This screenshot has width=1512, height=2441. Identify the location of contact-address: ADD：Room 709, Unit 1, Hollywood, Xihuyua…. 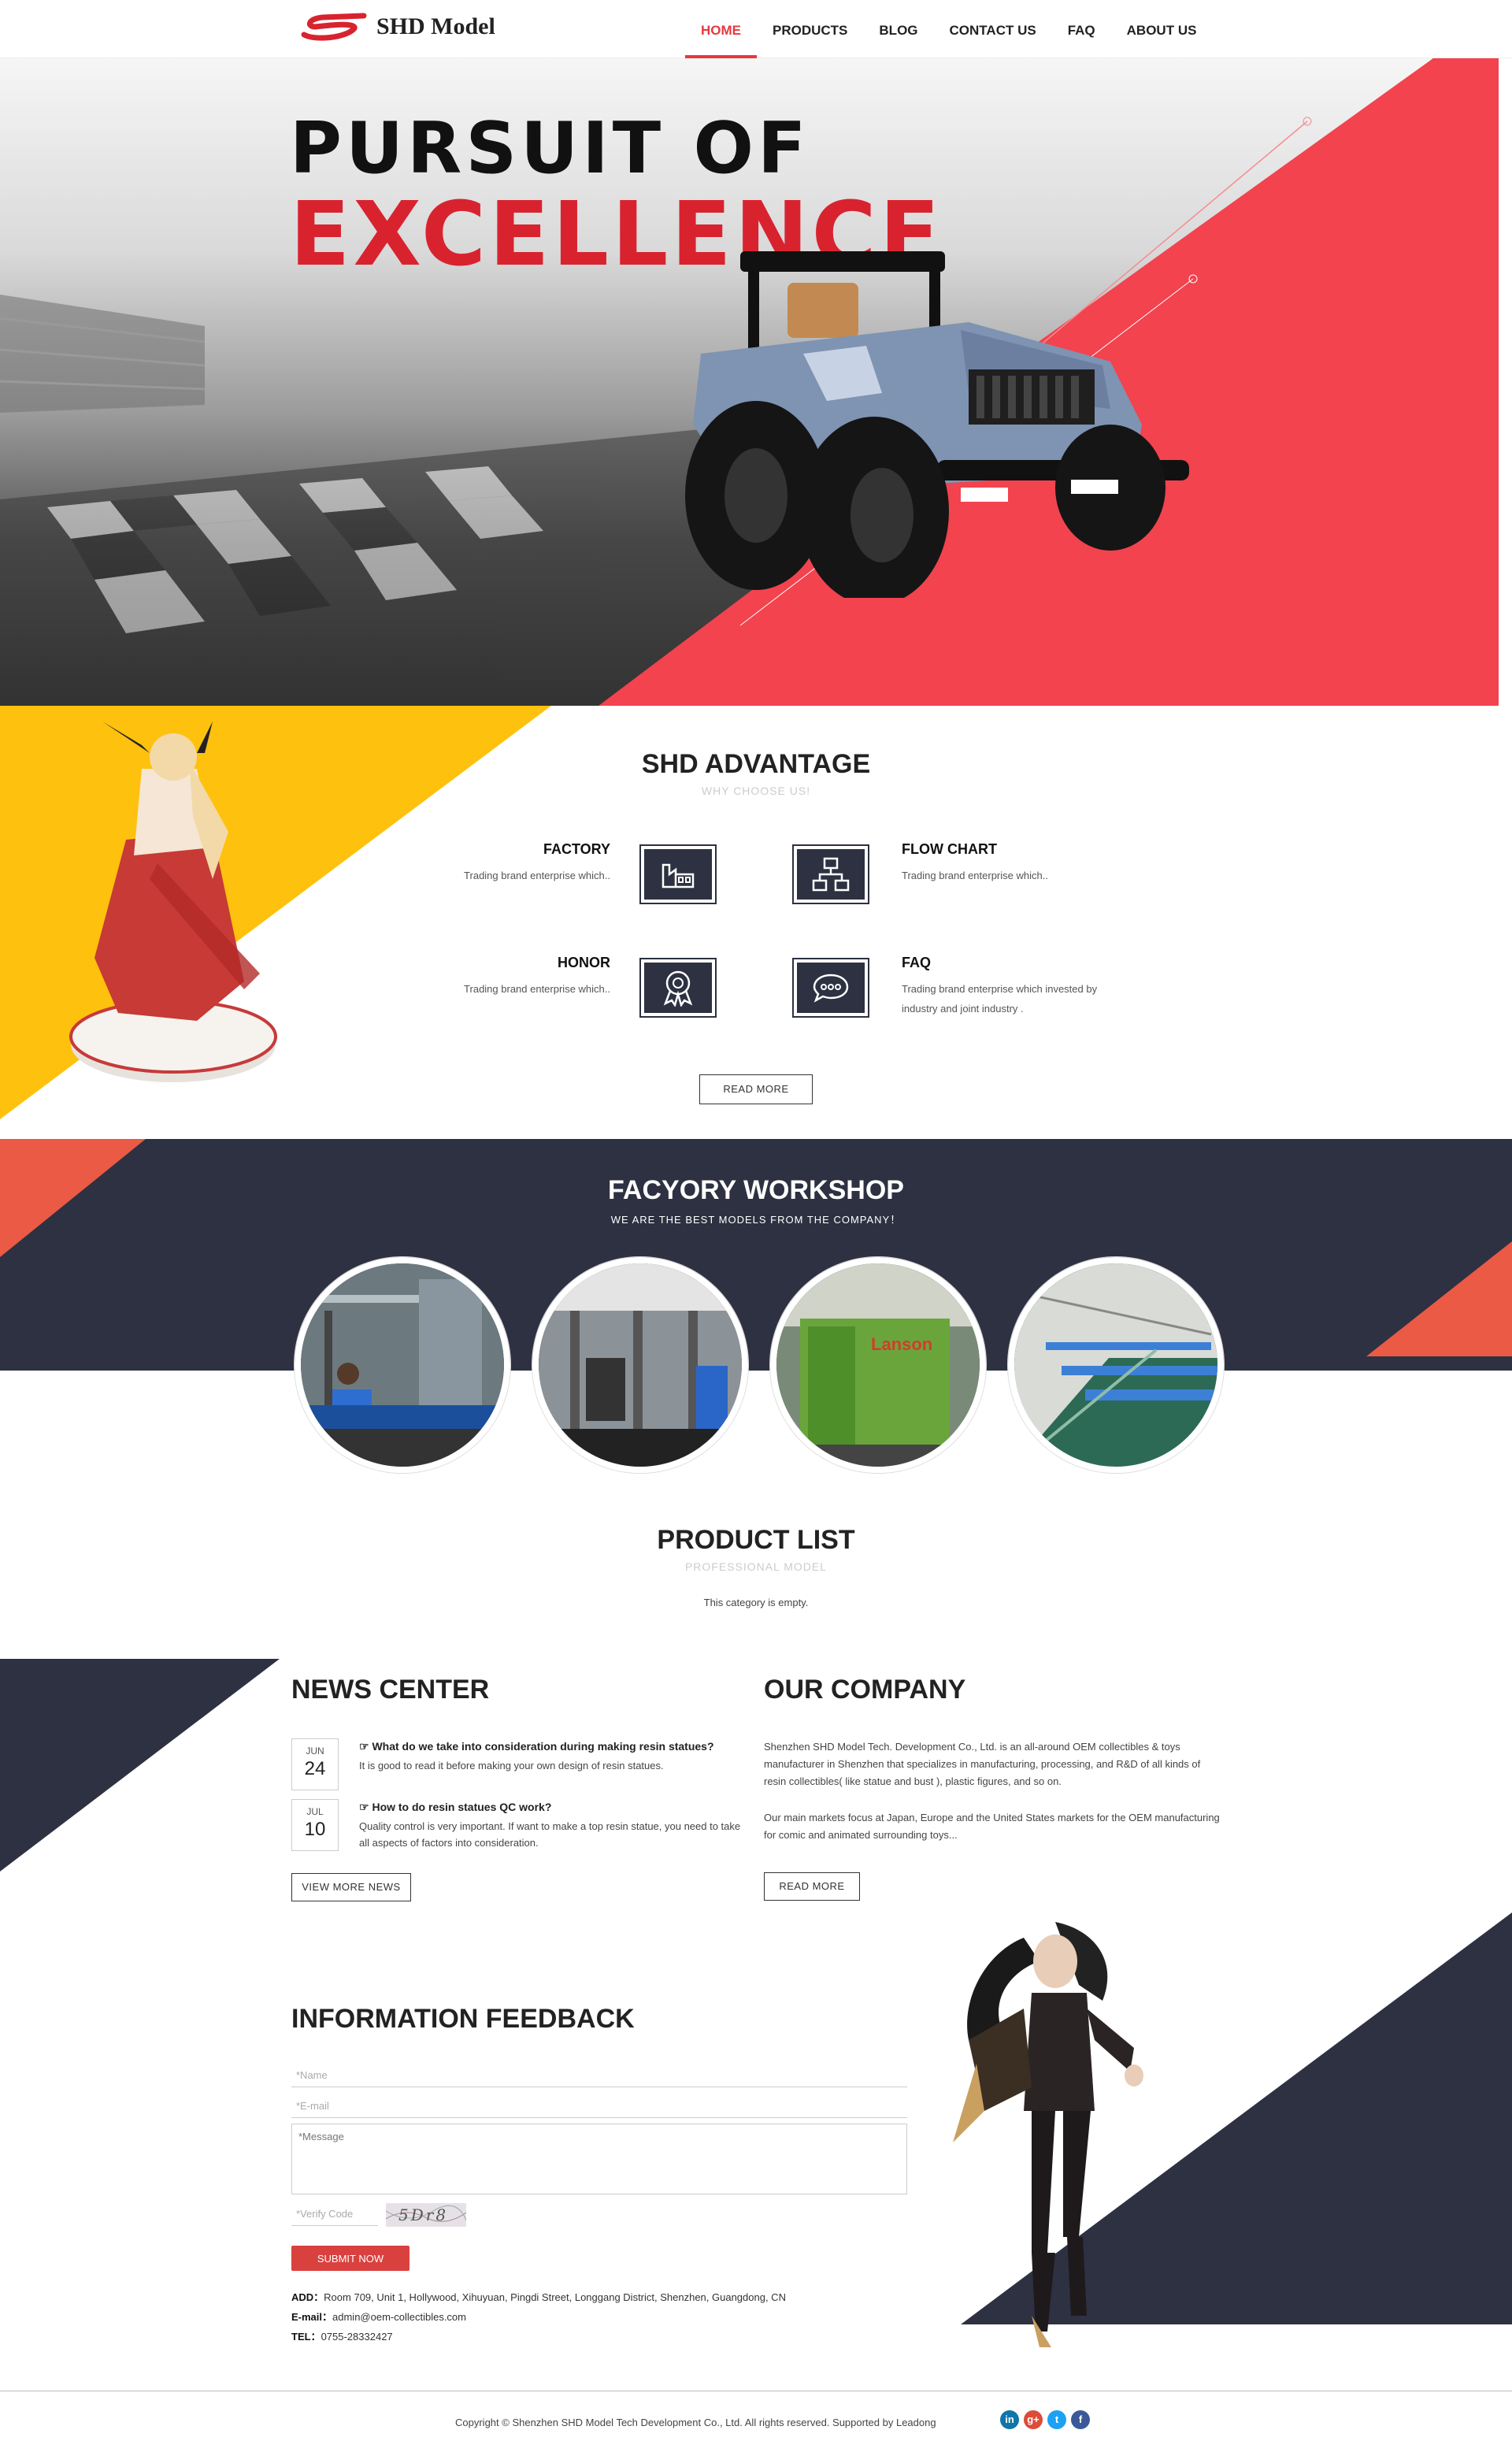
(538, 2297).